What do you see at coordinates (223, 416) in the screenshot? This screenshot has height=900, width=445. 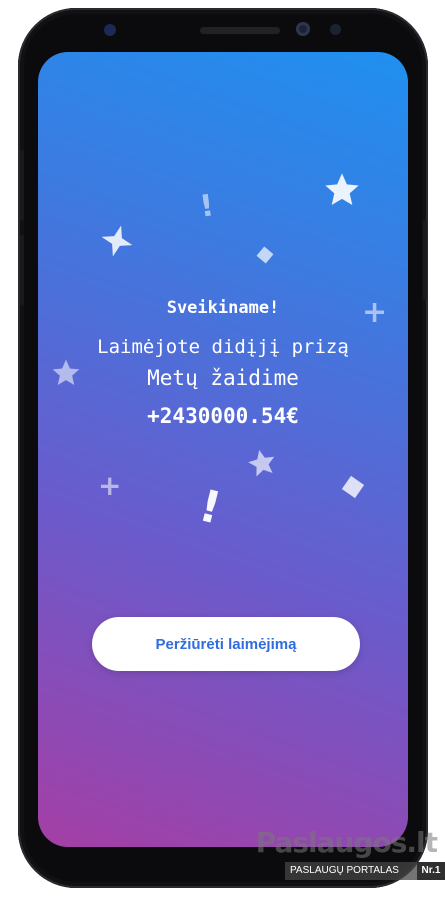 I see `prize-amount: +2430000.54€` at bounding box center [223, 416].